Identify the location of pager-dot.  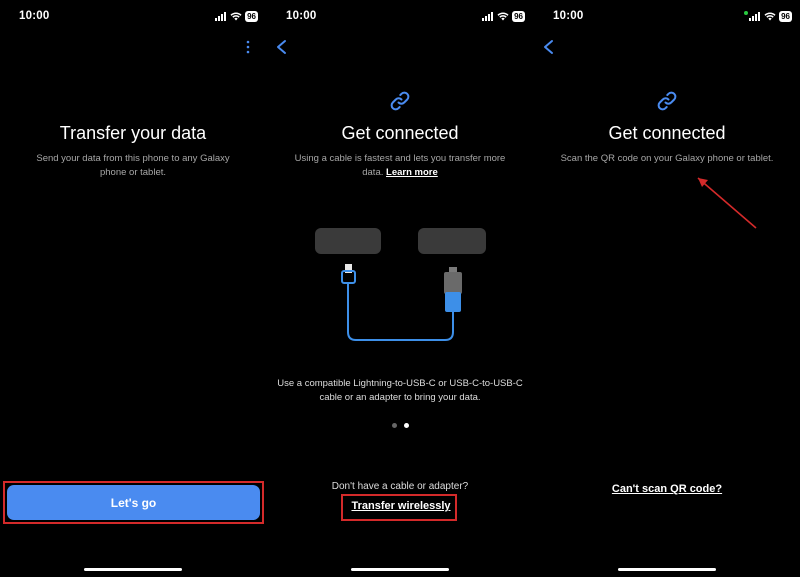
(394, 425).